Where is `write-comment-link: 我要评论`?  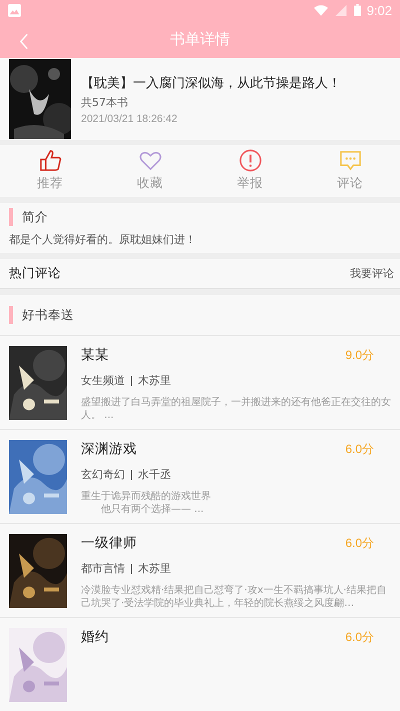 write-comment-link: 我要评论 is located at coordinates (372, 273).